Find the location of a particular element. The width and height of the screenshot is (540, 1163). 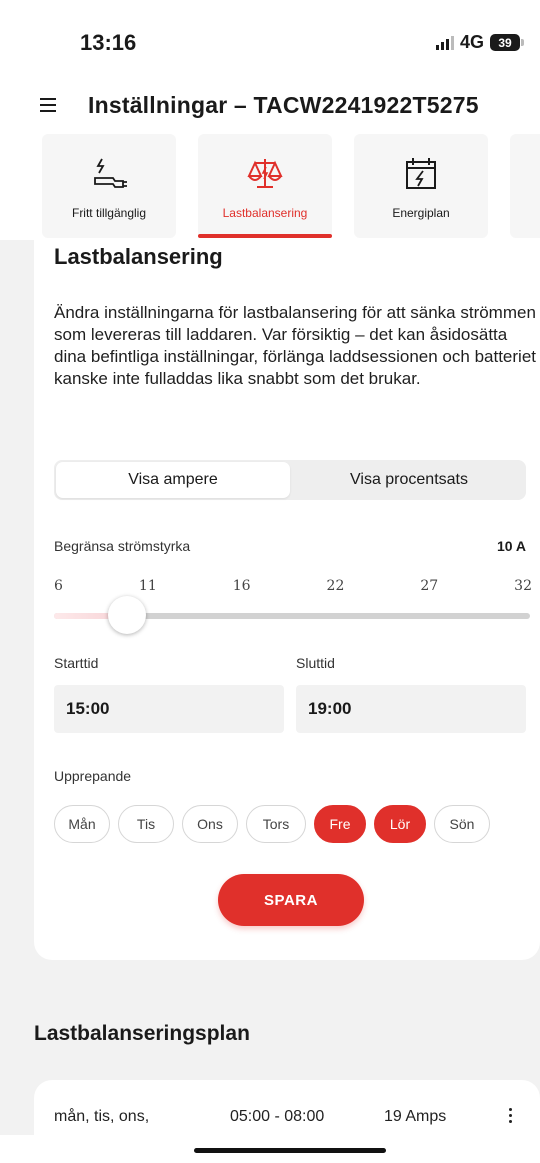

home-indicator-area is located at coordinates (270, 1149).